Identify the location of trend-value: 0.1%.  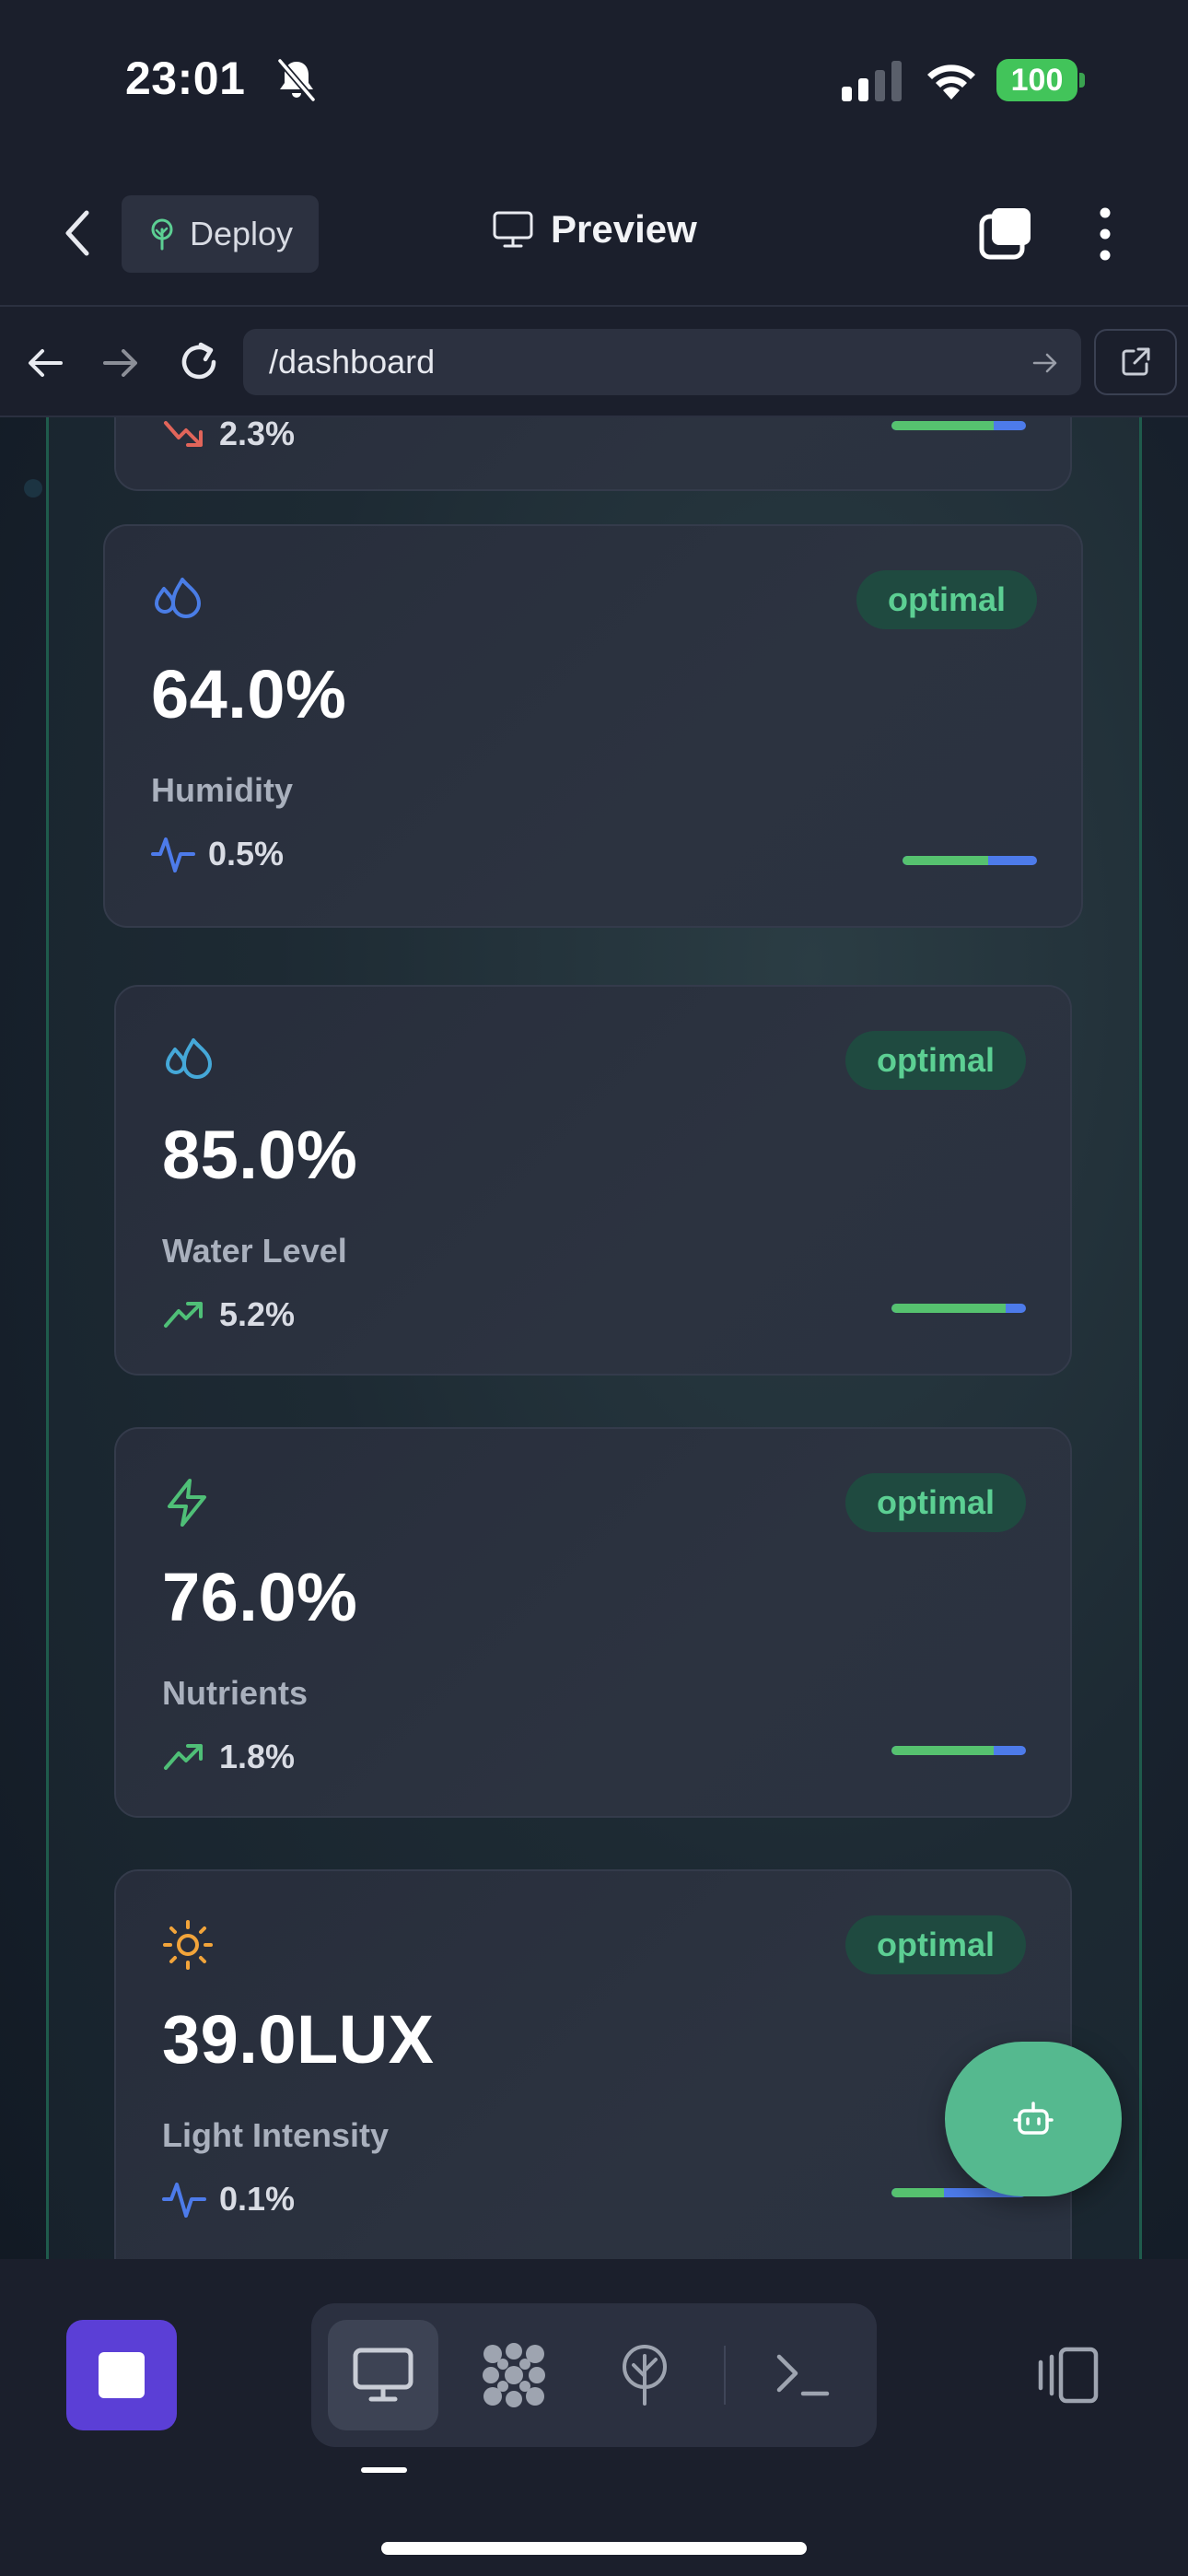
(257, 2199).